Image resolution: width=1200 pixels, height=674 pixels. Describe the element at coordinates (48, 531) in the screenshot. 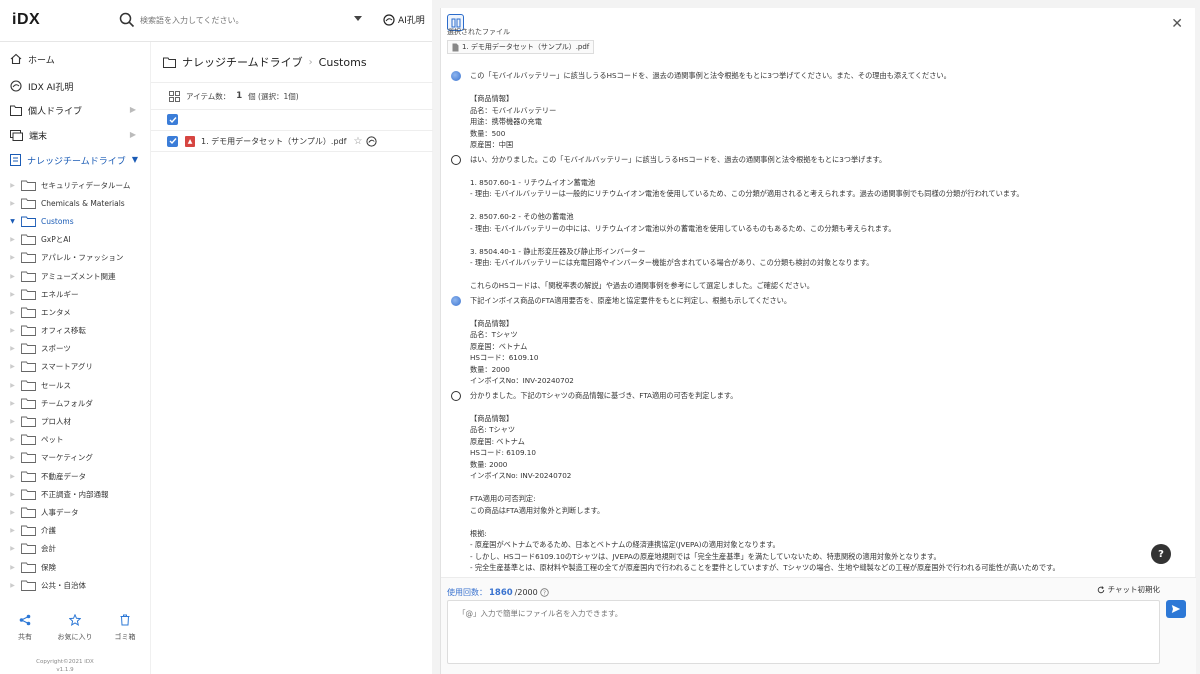

I see `tree-item-label: 介護` at that location.